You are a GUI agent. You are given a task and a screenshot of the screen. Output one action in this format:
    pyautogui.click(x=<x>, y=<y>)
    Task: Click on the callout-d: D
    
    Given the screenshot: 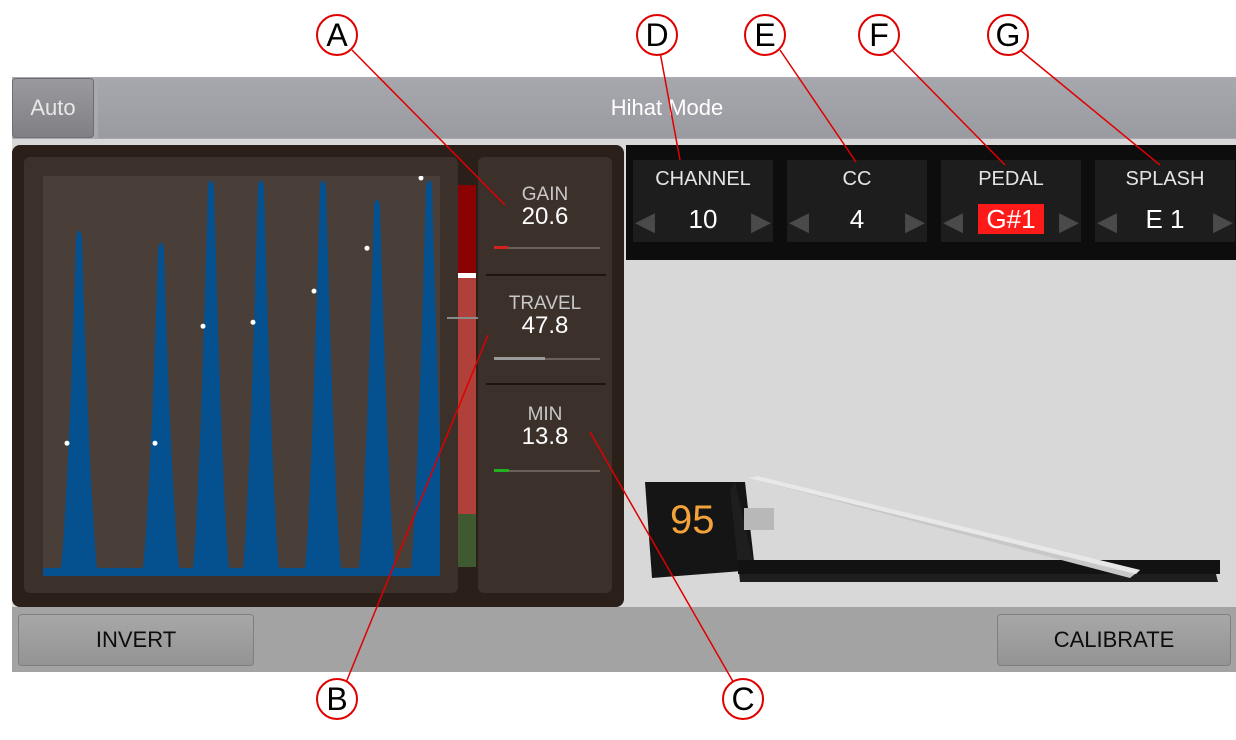 What is the action you would take?
    pyautogui.click(x=657, y=35)
    